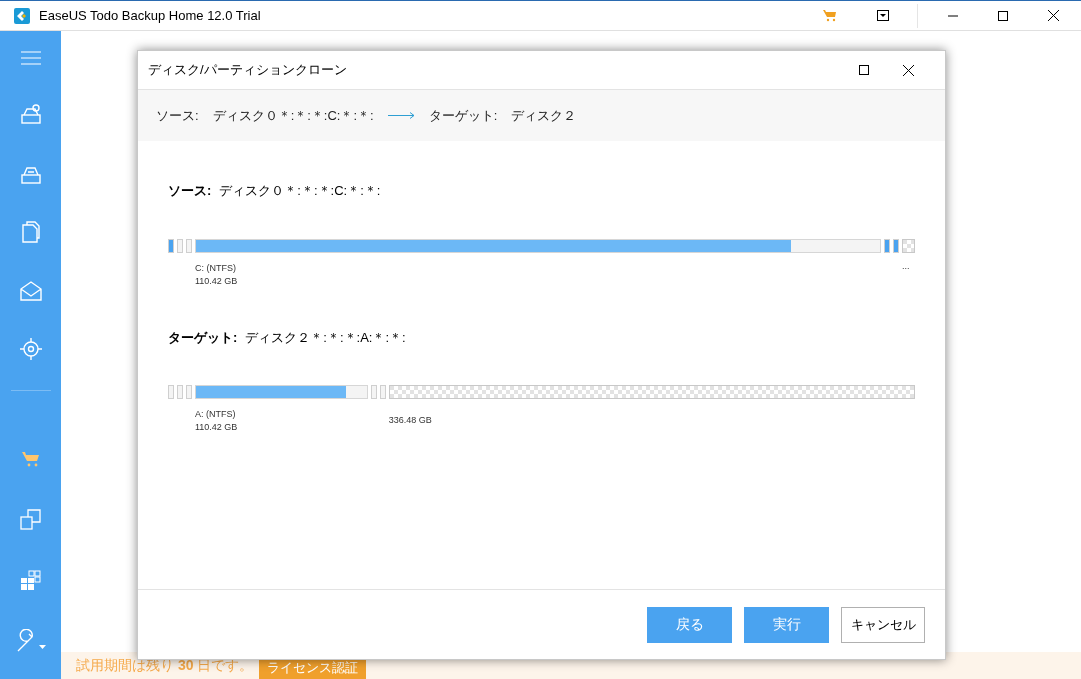 The image size is (1081, 679). Describe the element at coordinates (325, 337) in the screenshot. I see `disk-name: ディスク２＊:＊:＊:A:＊:＊:` at that location.